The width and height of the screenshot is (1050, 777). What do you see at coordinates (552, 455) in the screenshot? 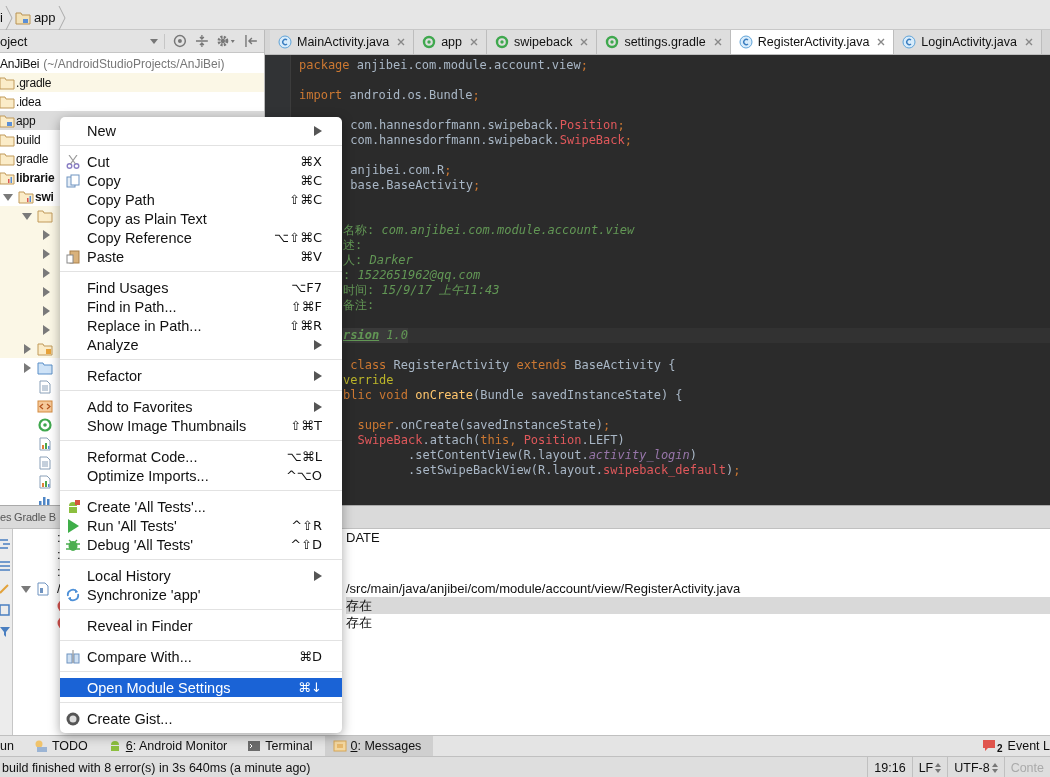
I see `code-line: .setContentView(R.layout.activity_login)` at bounding box center [552, 455].